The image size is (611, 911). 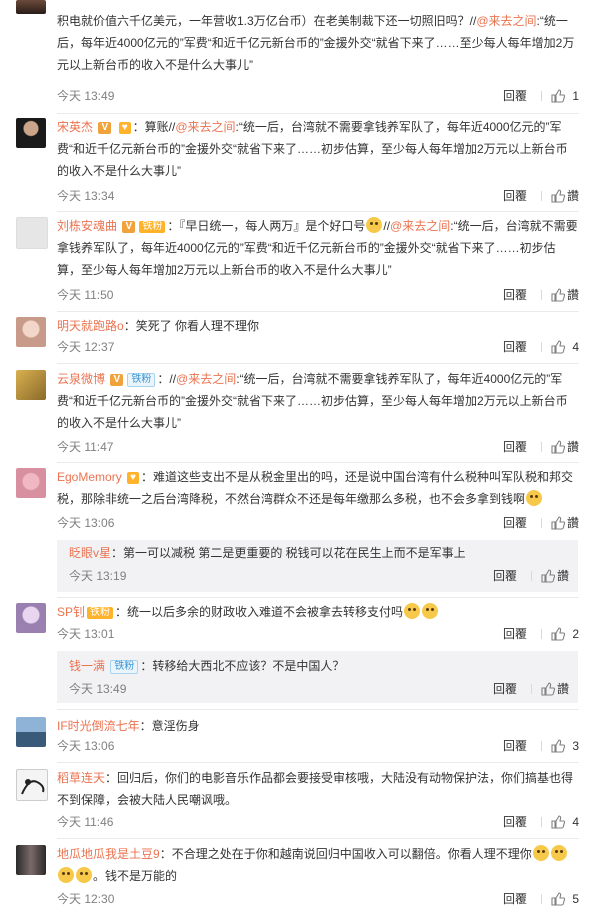 What do you see at coordinates (87, 226) in the screenshot?
I see `username-link: 刘栋安魂曲` at bounding box center [87, 226].